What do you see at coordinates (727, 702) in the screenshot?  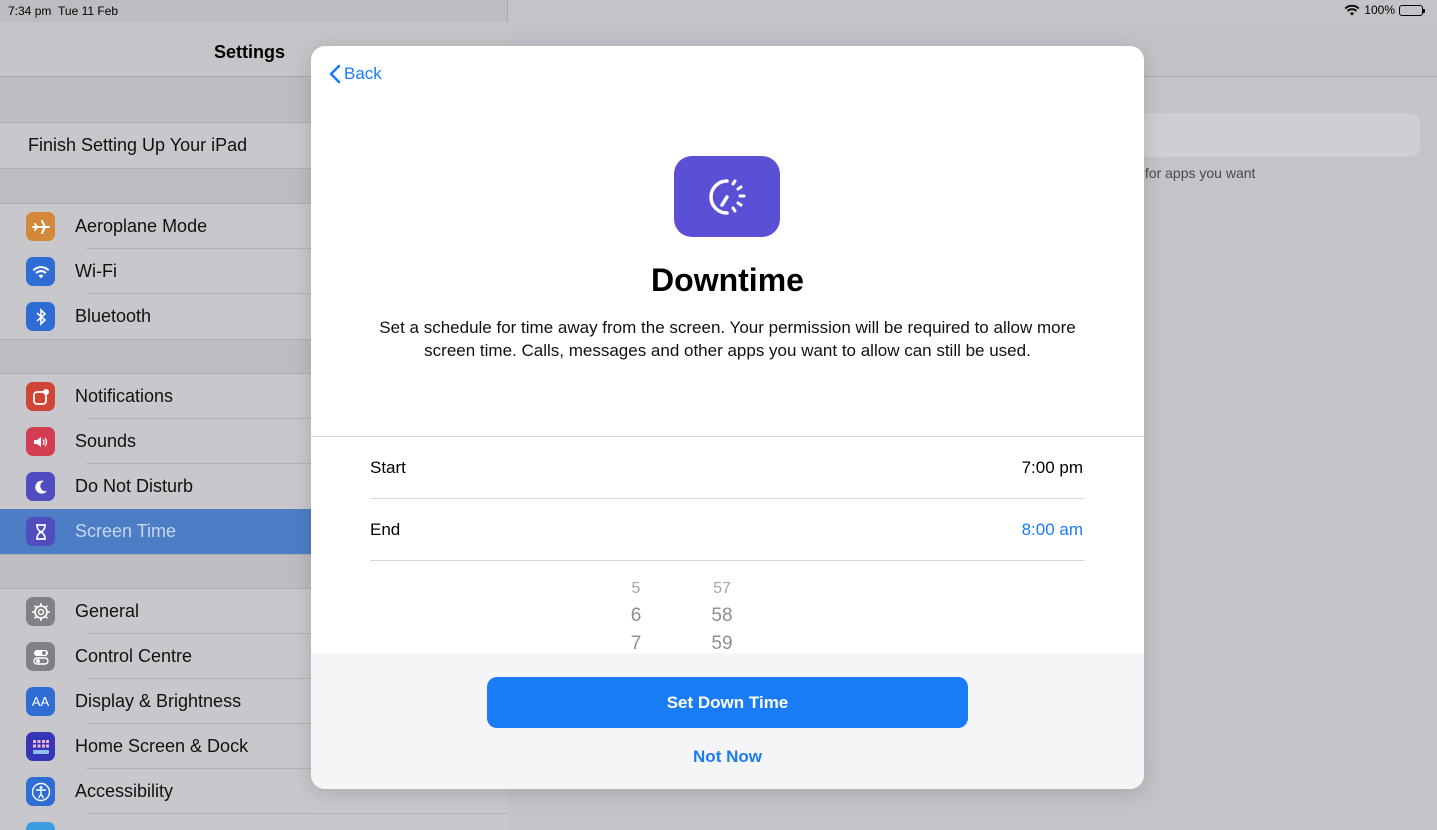 I see `set-down-time-button: Set Down Time` at bounding box center [727, 702].